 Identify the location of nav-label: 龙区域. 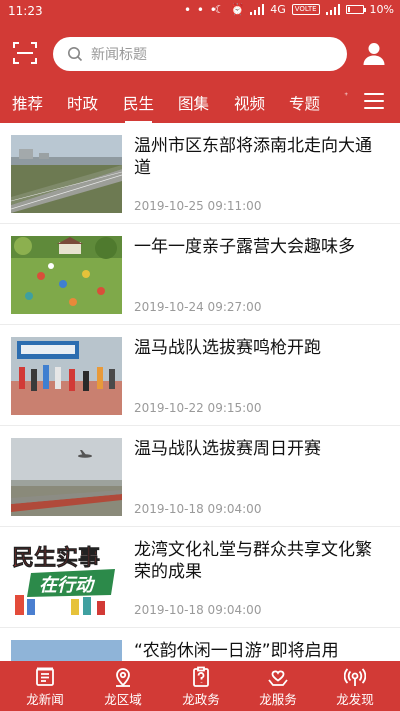
(123, 699).